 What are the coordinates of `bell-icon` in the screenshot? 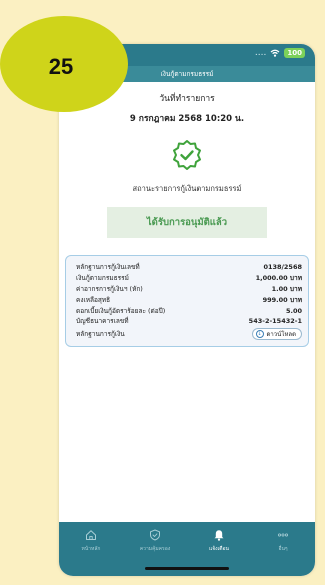 It's located at (219, 535).